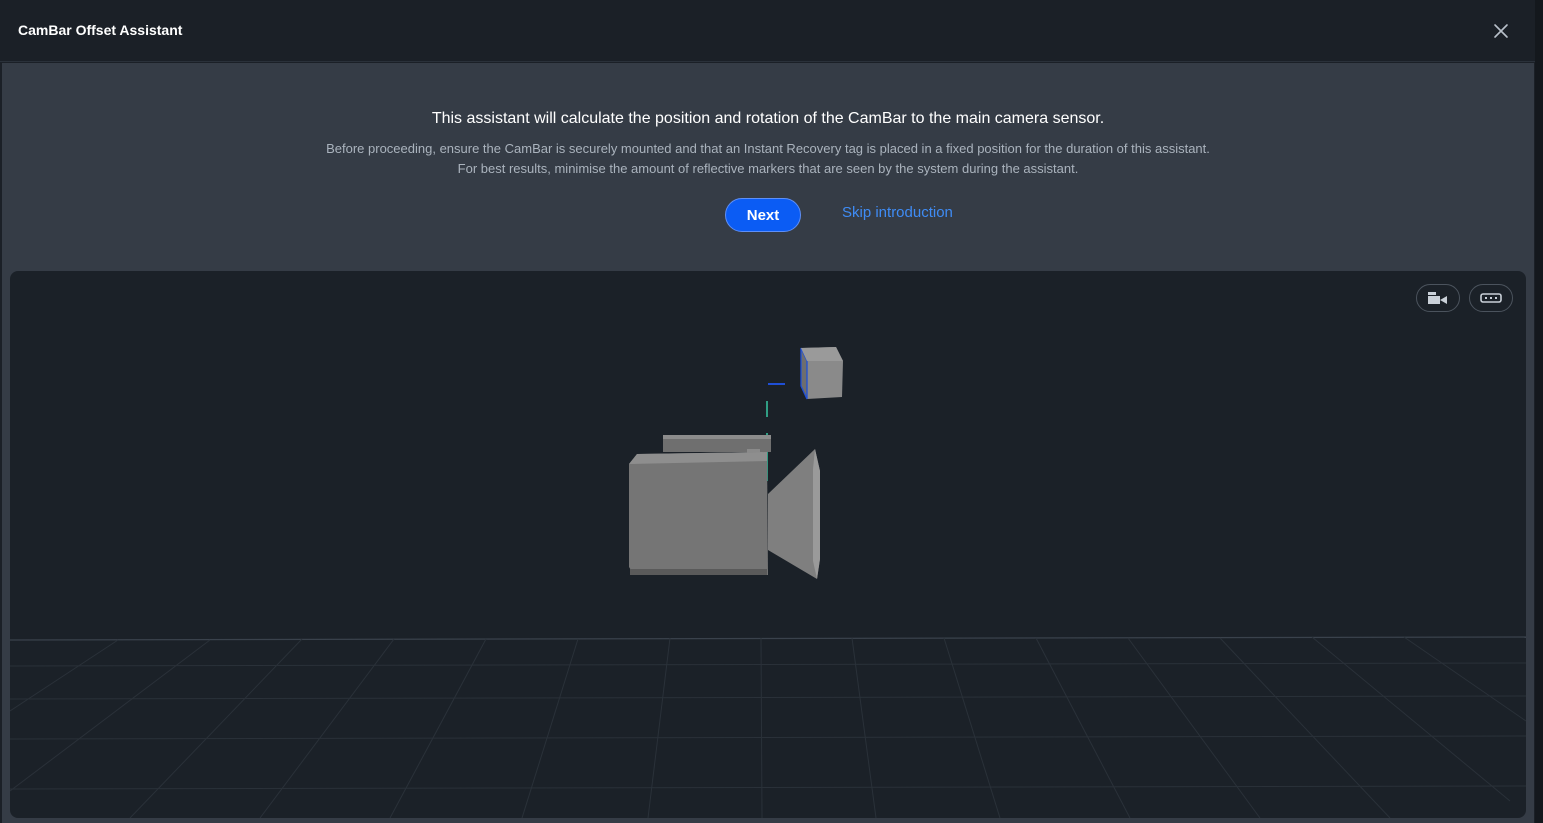  Describe the element at coordinates (897, 212) in the screenshot. I see `skip-introduction-link: Skip introduction` at that location.